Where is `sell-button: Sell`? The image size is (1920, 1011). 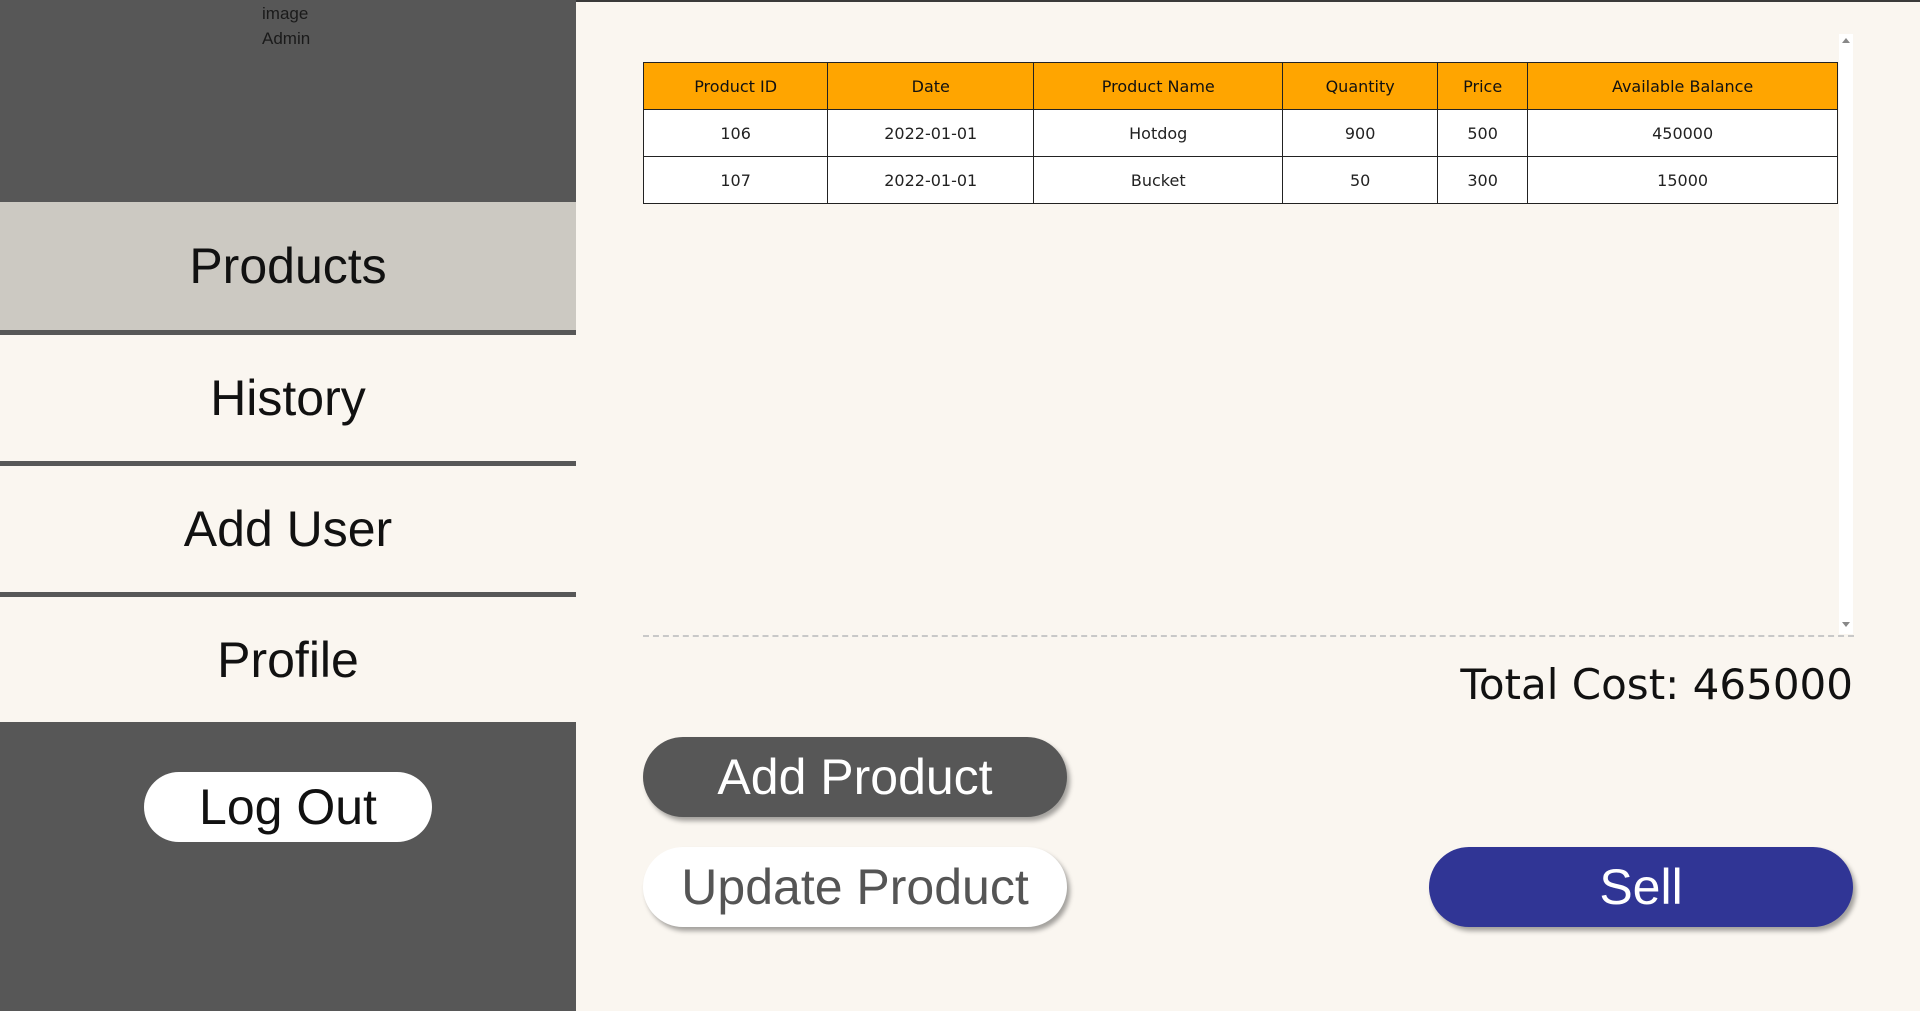
sell-button: Sell is located at coordinates (1641, 887).